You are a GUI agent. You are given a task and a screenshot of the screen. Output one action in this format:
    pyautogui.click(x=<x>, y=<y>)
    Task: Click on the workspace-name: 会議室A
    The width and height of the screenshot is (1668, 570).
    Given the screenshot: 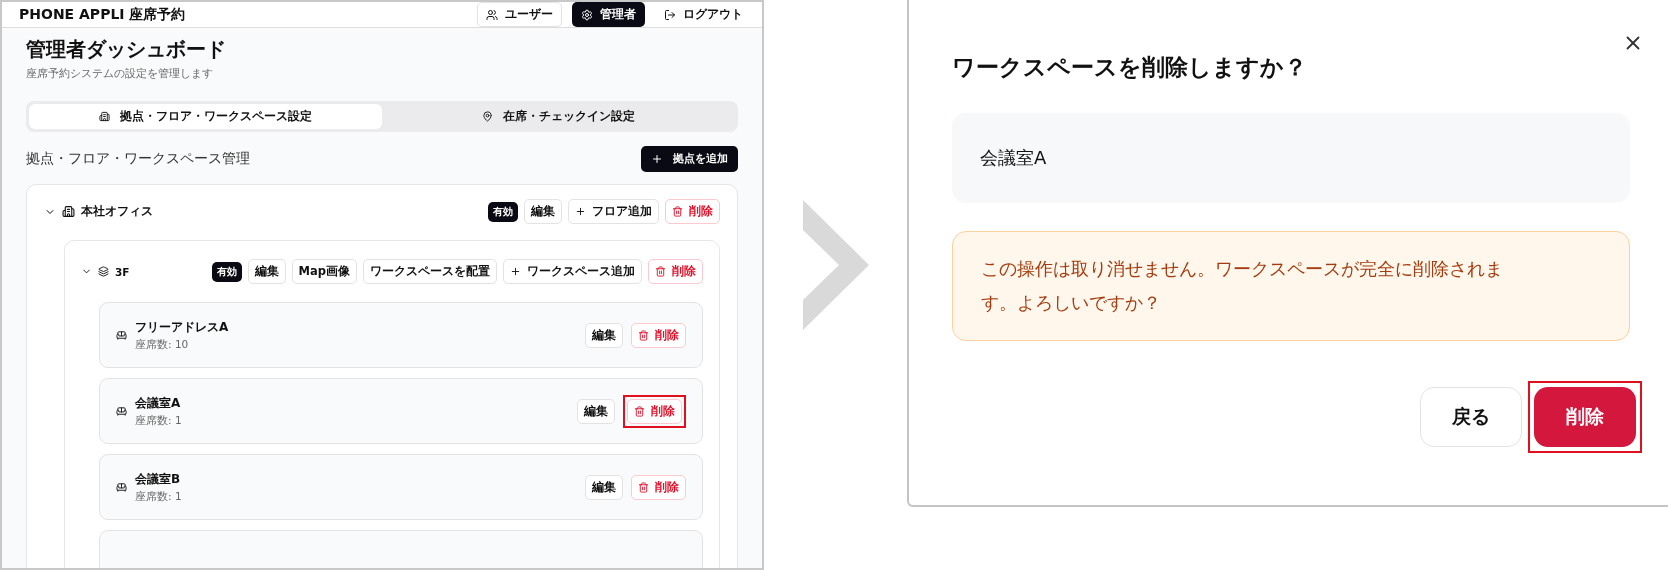 What is the action you would take?
    pyautogui.click(x=158, y=403)
    